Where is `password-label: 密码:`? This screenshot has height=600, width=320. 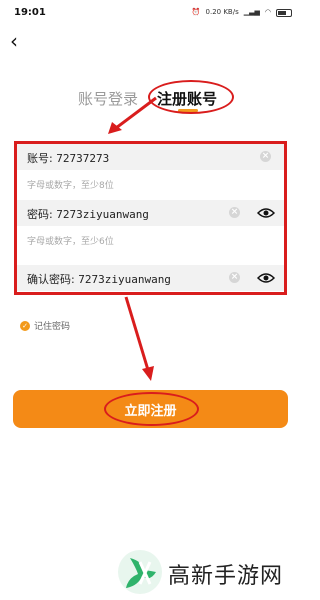
password-label: 密码: is located at coordinates (40, 214).